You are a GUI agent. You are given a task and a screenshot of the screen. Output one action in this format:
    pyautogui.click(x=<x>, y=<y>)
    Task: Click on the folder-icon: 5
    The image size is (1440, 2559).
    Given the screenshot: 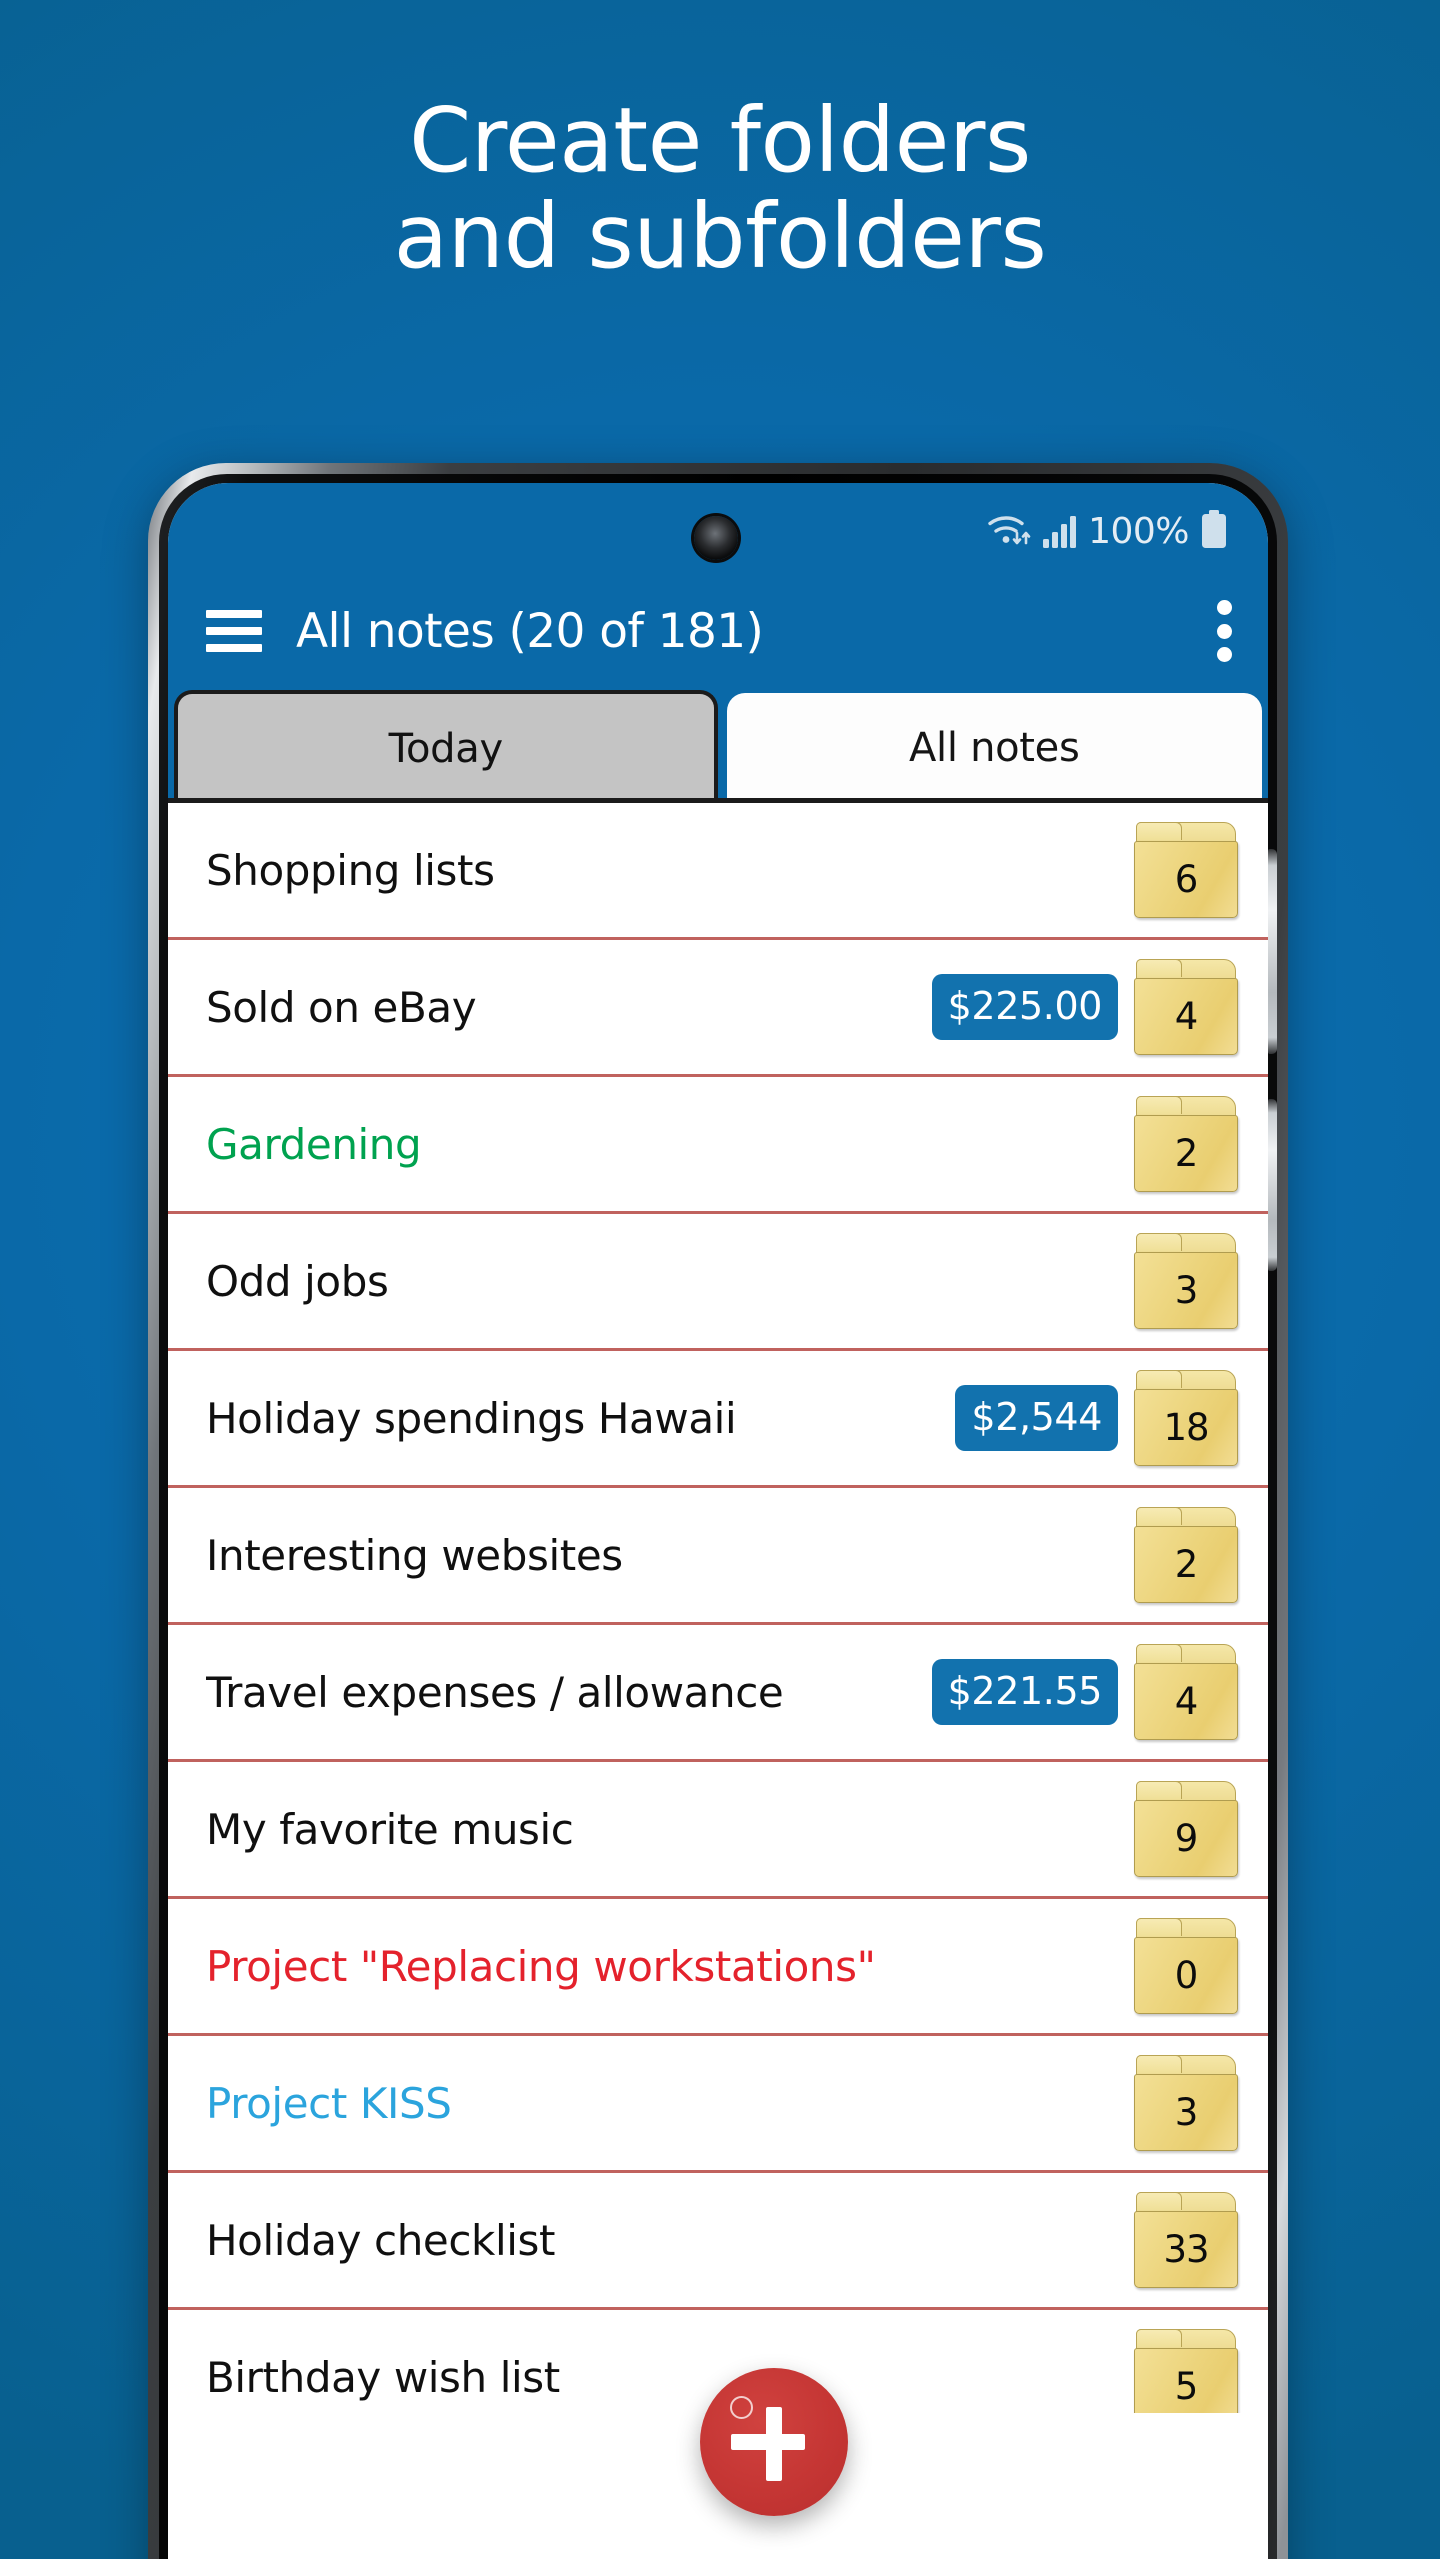 What is the action you would take?
    pyautogui.click(x=1186, y=2371)
    